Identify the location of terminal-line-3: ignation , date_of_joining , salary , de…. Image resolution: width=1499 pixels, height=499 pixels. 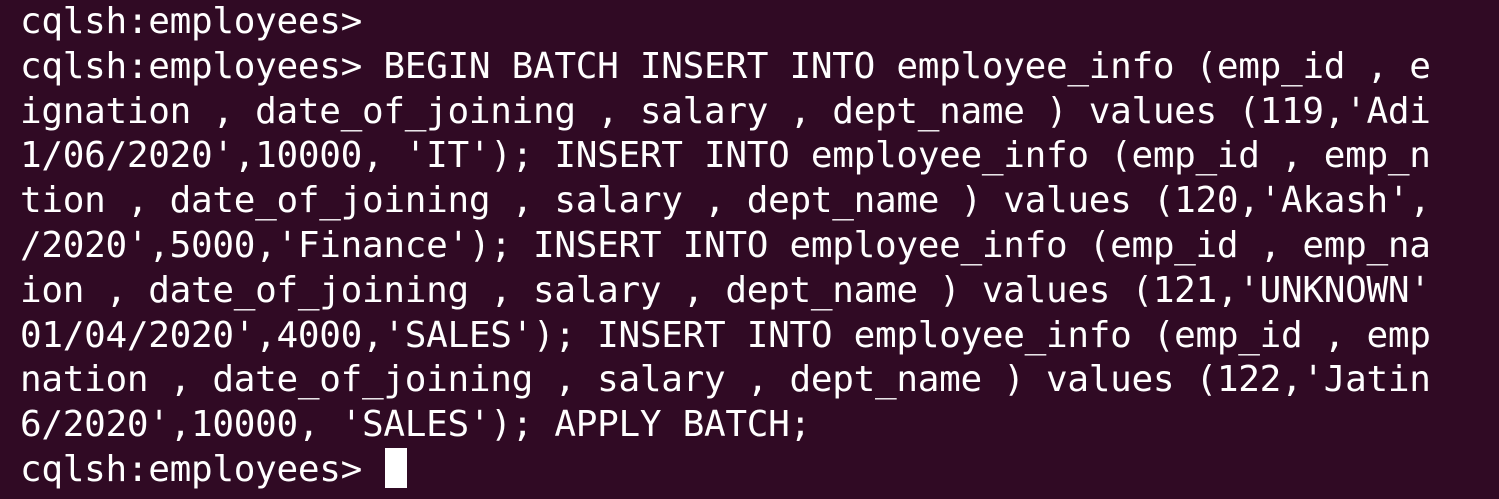
(725, 111).